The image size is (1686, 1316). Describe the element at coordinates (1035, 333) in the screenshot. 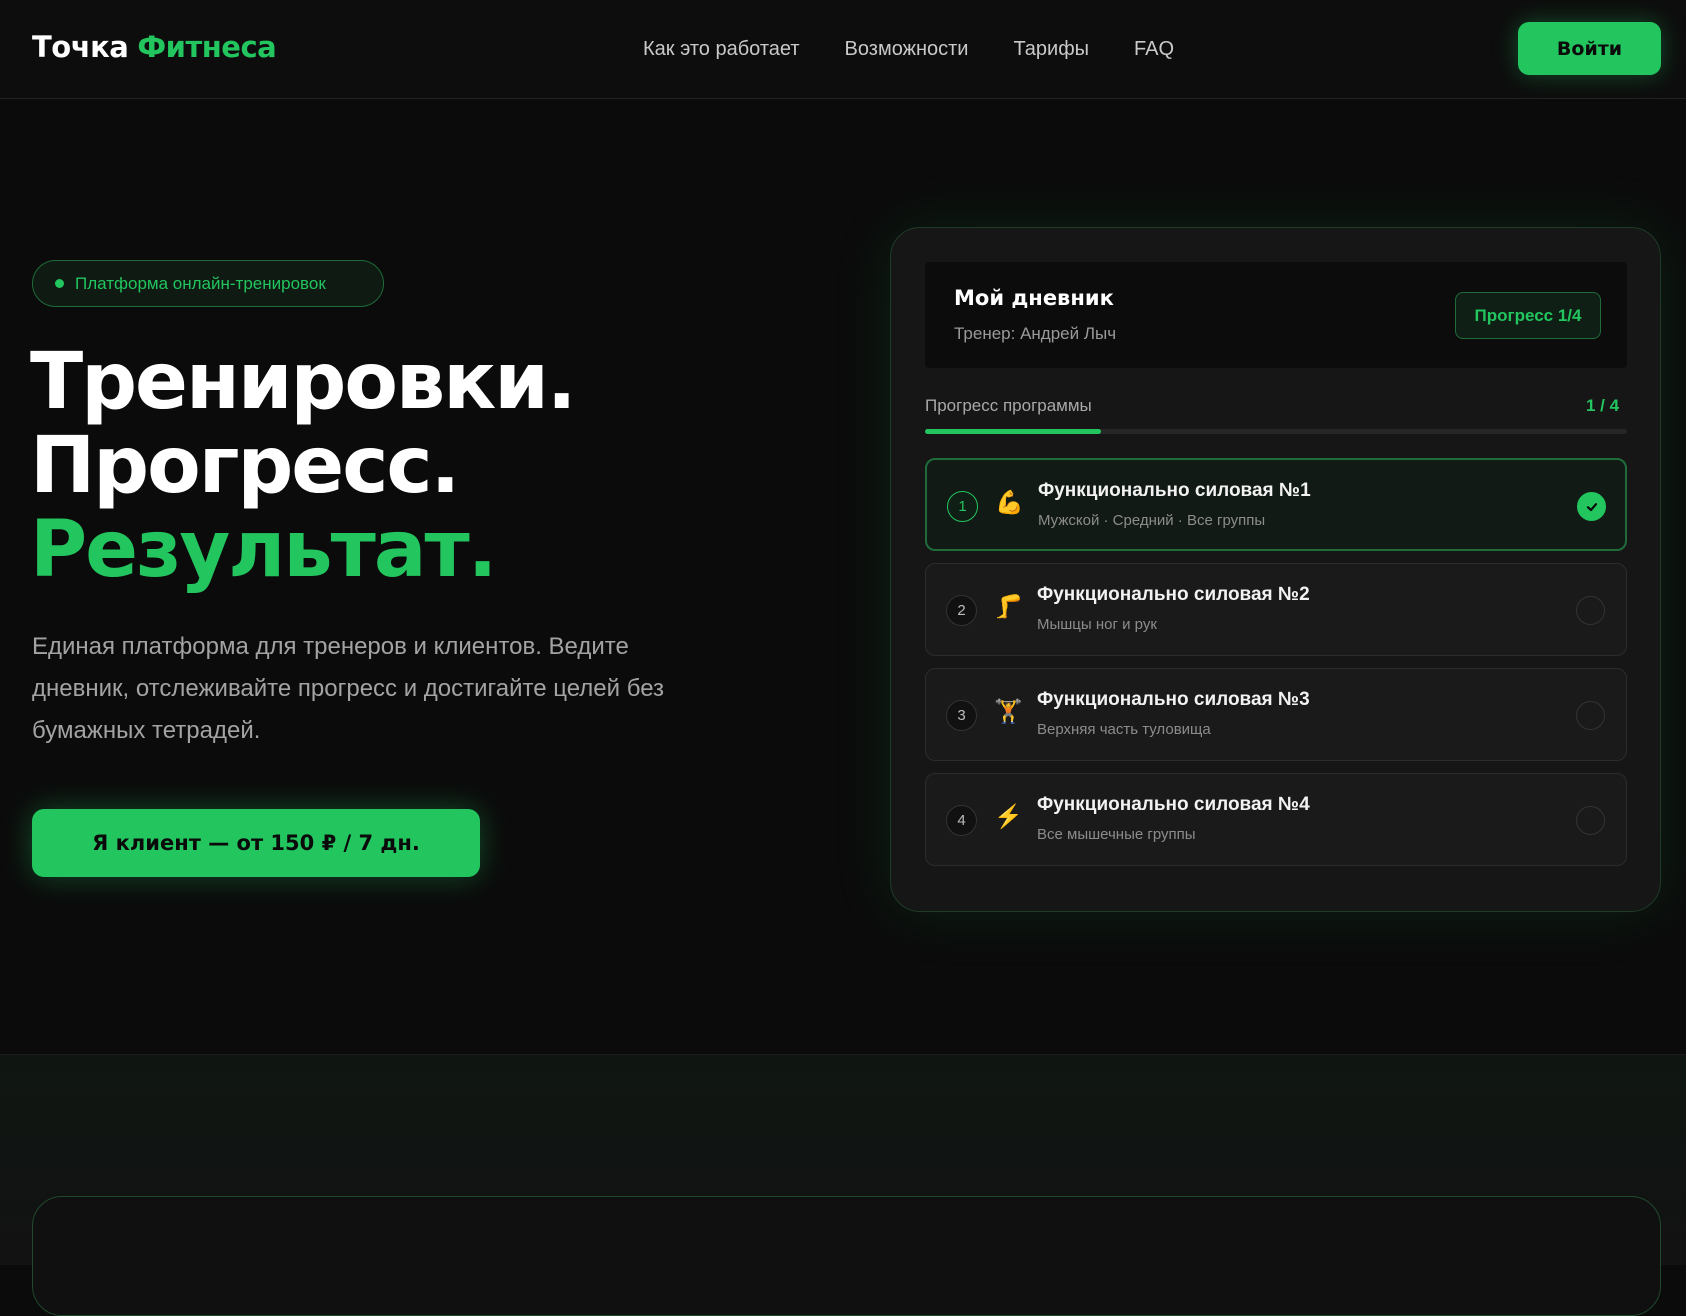

I see `diary-trainer: Тренер: Андрей Лыч` at that location.